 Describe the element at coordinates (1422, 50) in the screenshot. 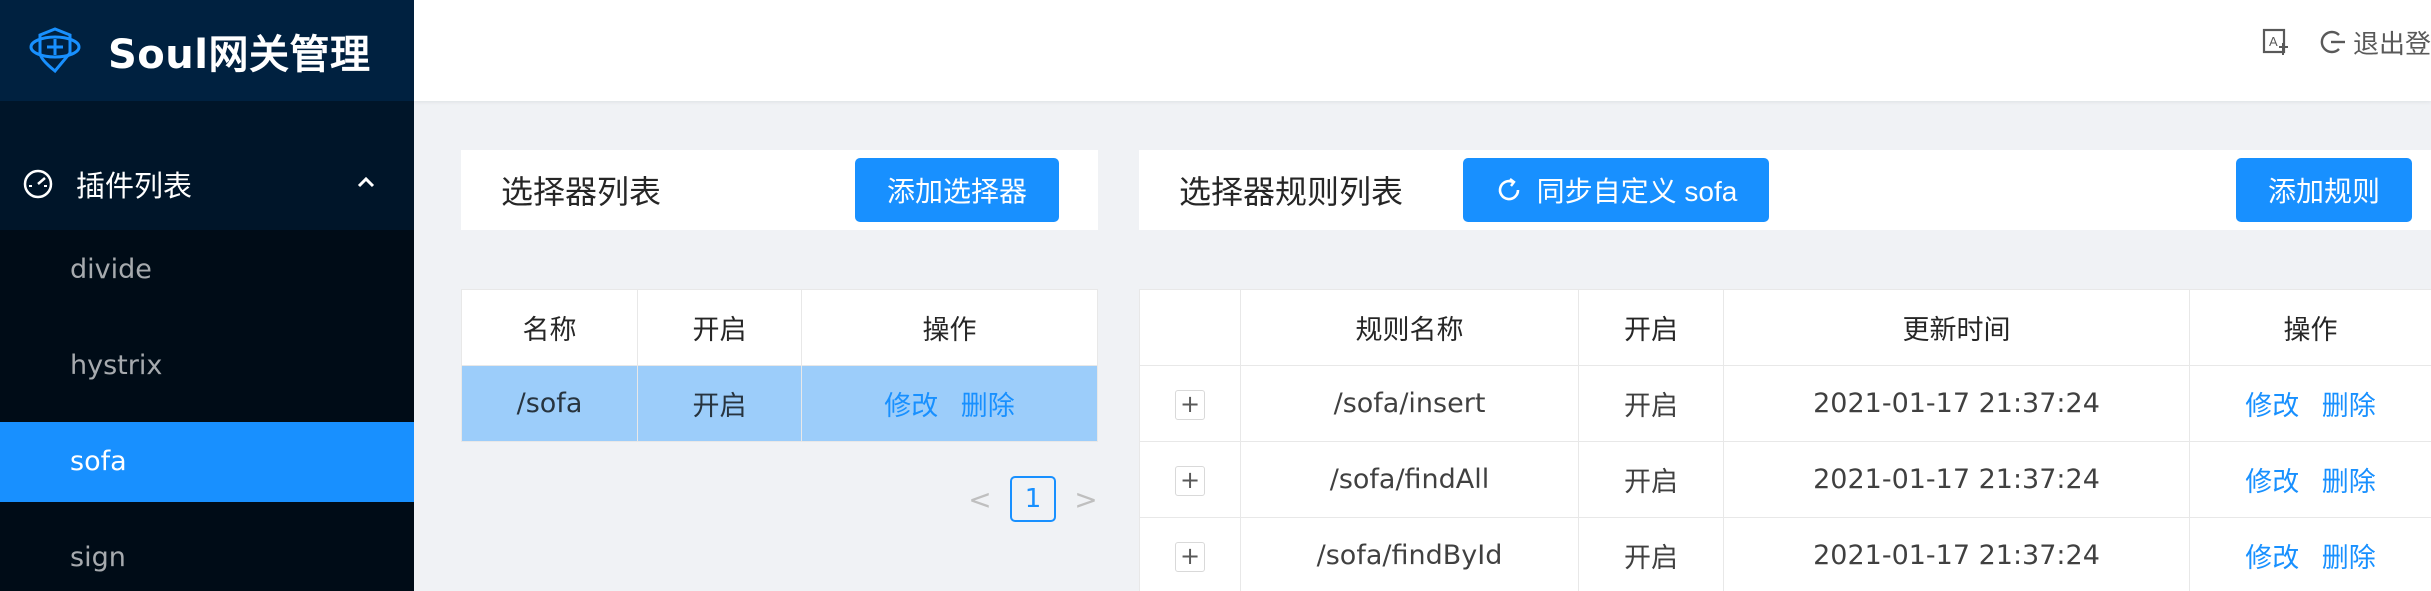

I see `top-header: A 退出登` at that location.